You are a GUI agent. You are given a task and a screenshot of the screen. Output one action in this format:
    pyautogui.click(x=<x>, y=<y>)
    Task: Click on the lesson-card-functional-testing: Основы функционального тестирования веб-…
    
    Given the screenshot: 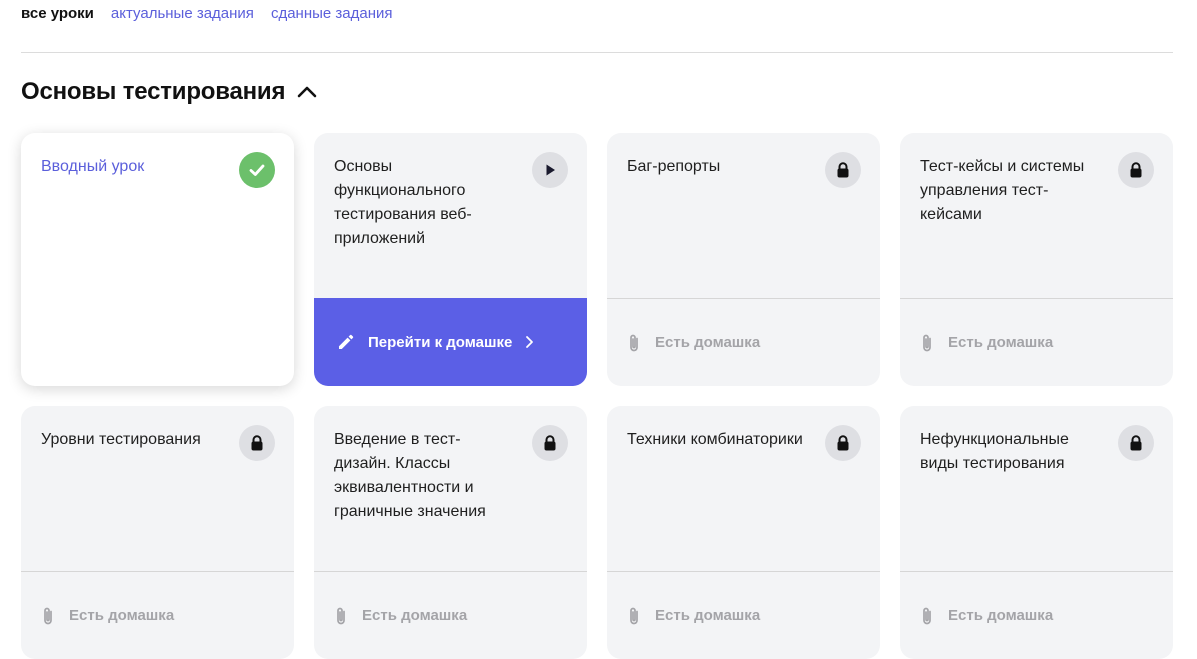 What is the action you would take?
    pyautogui.click(x=450, y=259)
    